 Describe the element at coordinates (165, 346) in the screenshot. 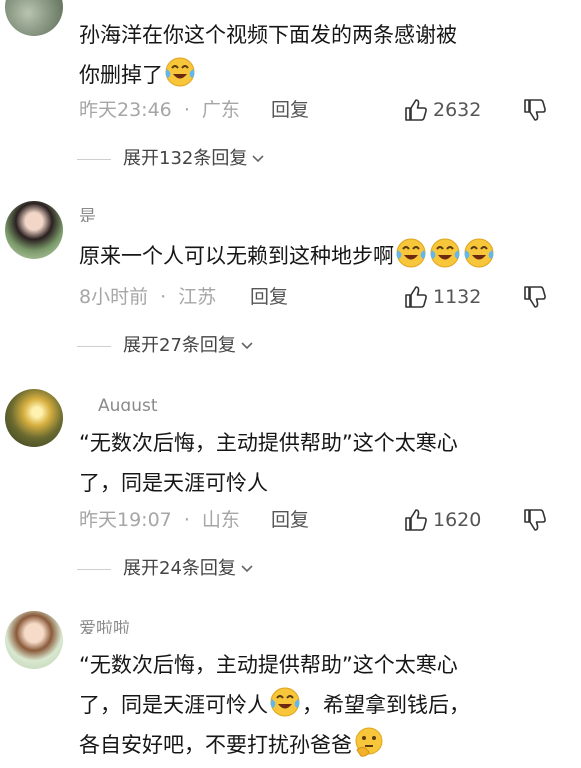

I see `expand-replies: 展开27条回复` at that location.